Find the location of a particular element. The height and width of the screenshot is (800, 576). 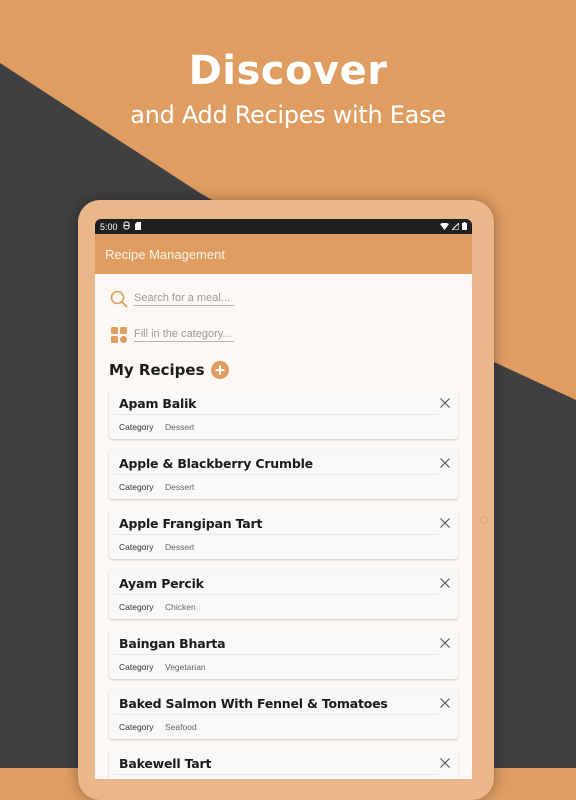

category-value: Seafood is located at coordinates (181, 727).